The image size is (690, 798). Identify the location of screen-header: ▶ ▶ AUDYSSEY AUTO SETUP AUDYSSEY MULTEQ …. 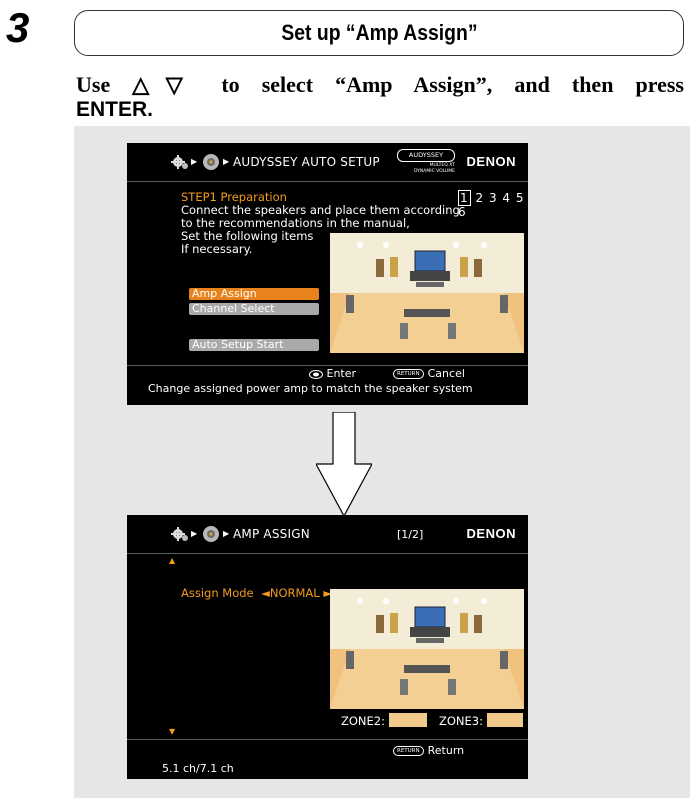
(327, 162).